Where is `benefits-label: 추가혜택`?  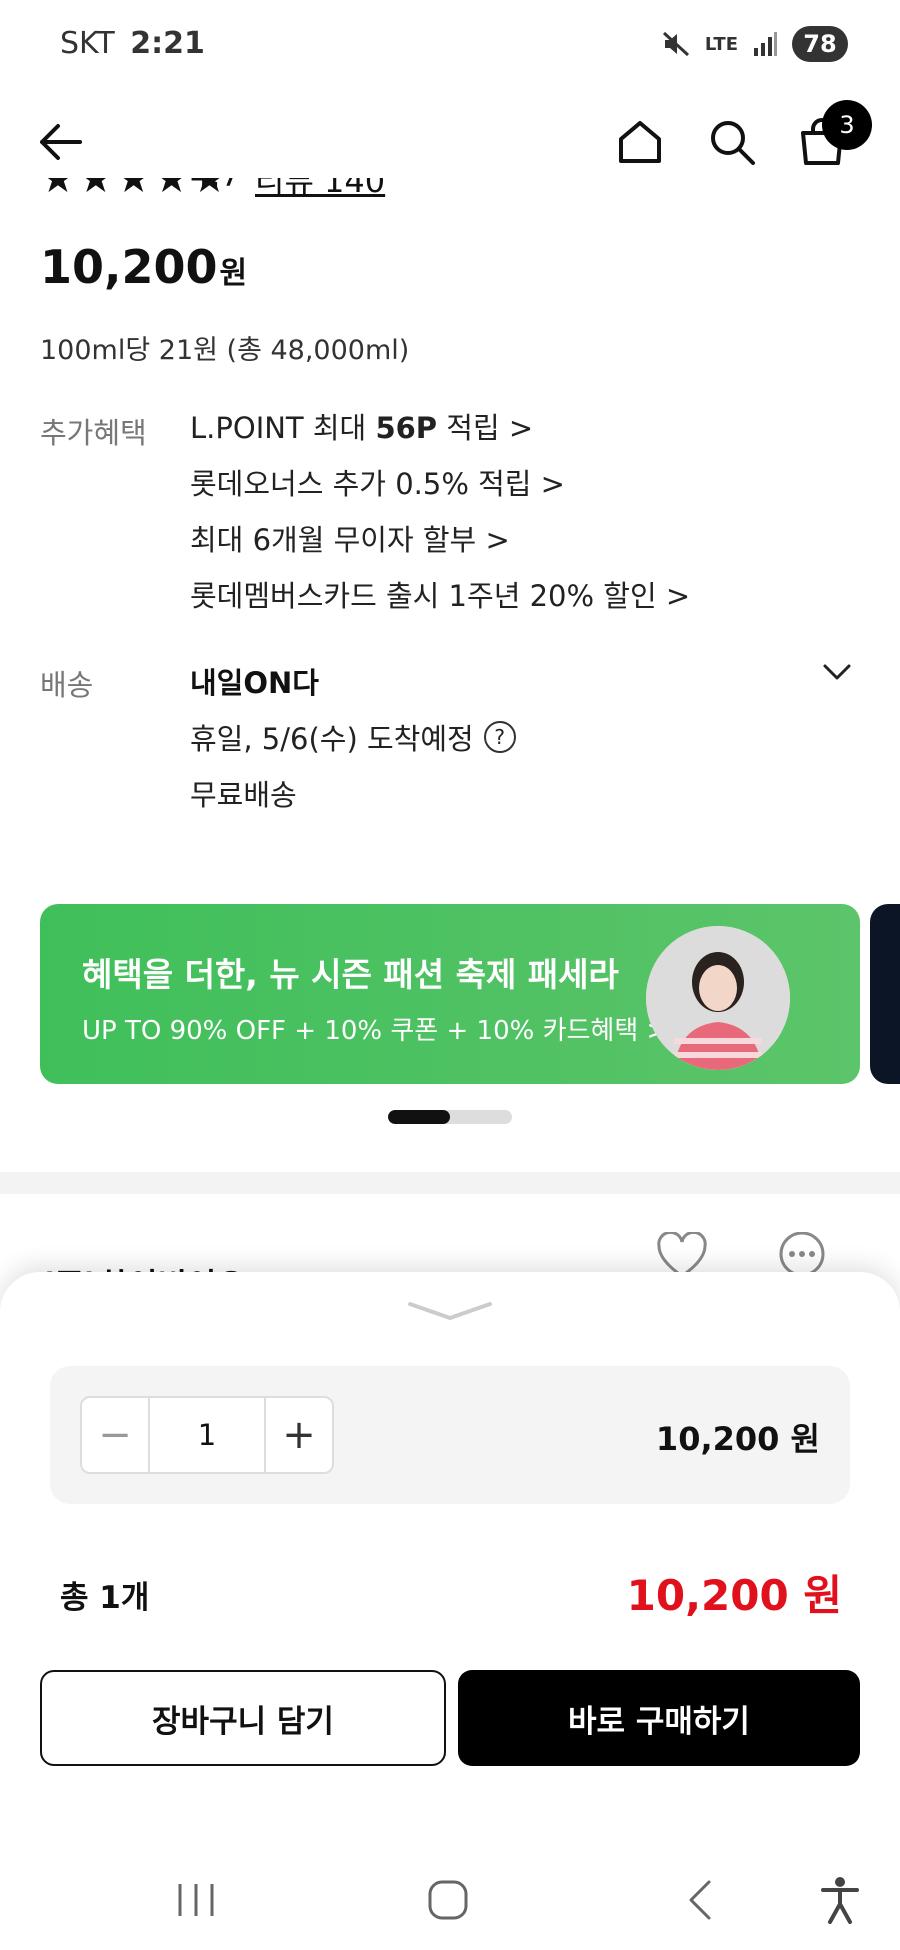 benefits-label: 추가혜택 is located at coordinates (93, 433).